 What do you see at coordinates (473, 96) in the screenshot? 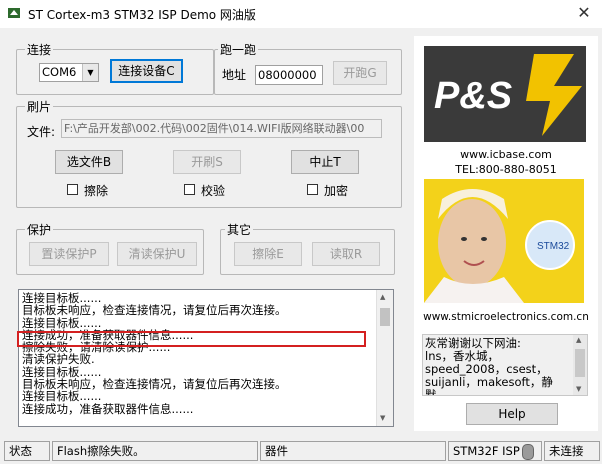
I see `brand-text: P&S` at bounding box center [473, 96].